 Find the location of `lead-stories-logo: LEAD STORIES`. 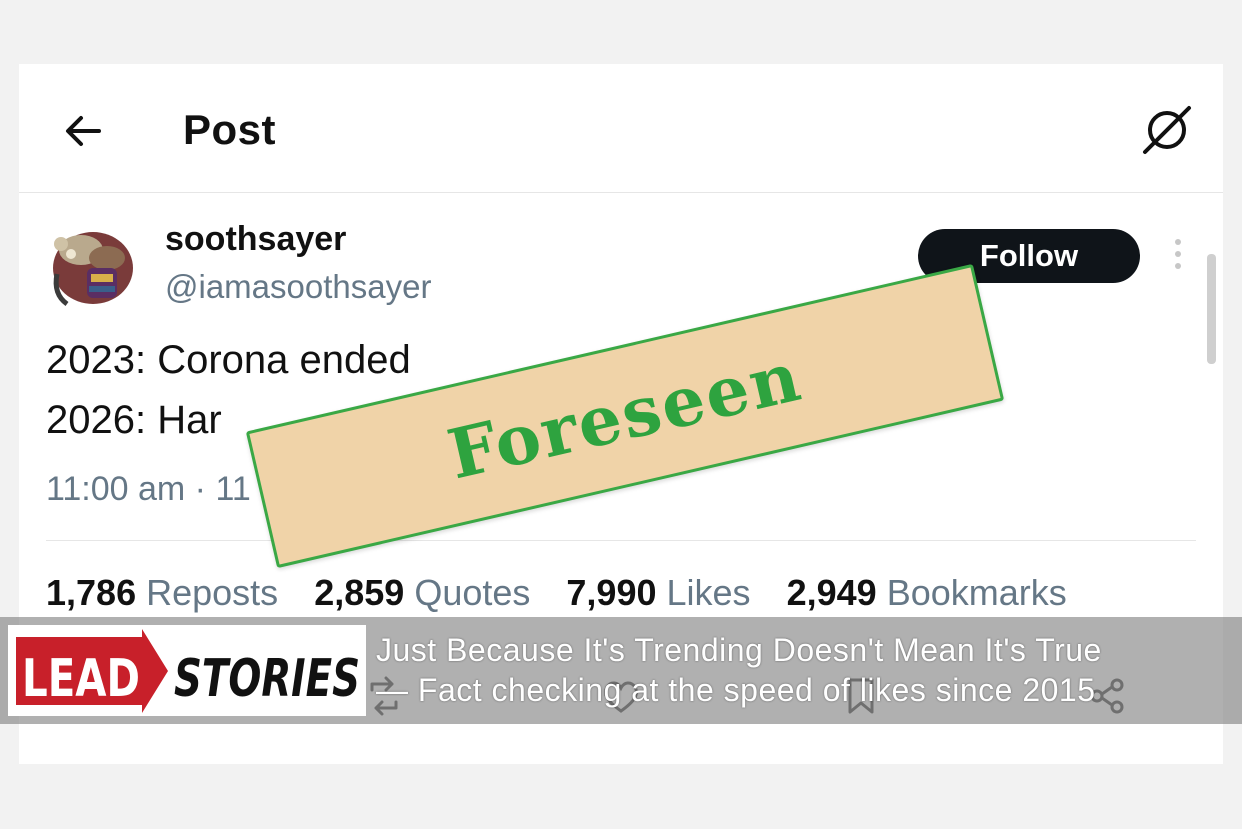

lead-stories-logo: LEAD STORIES is located at coordinates (187, 670).